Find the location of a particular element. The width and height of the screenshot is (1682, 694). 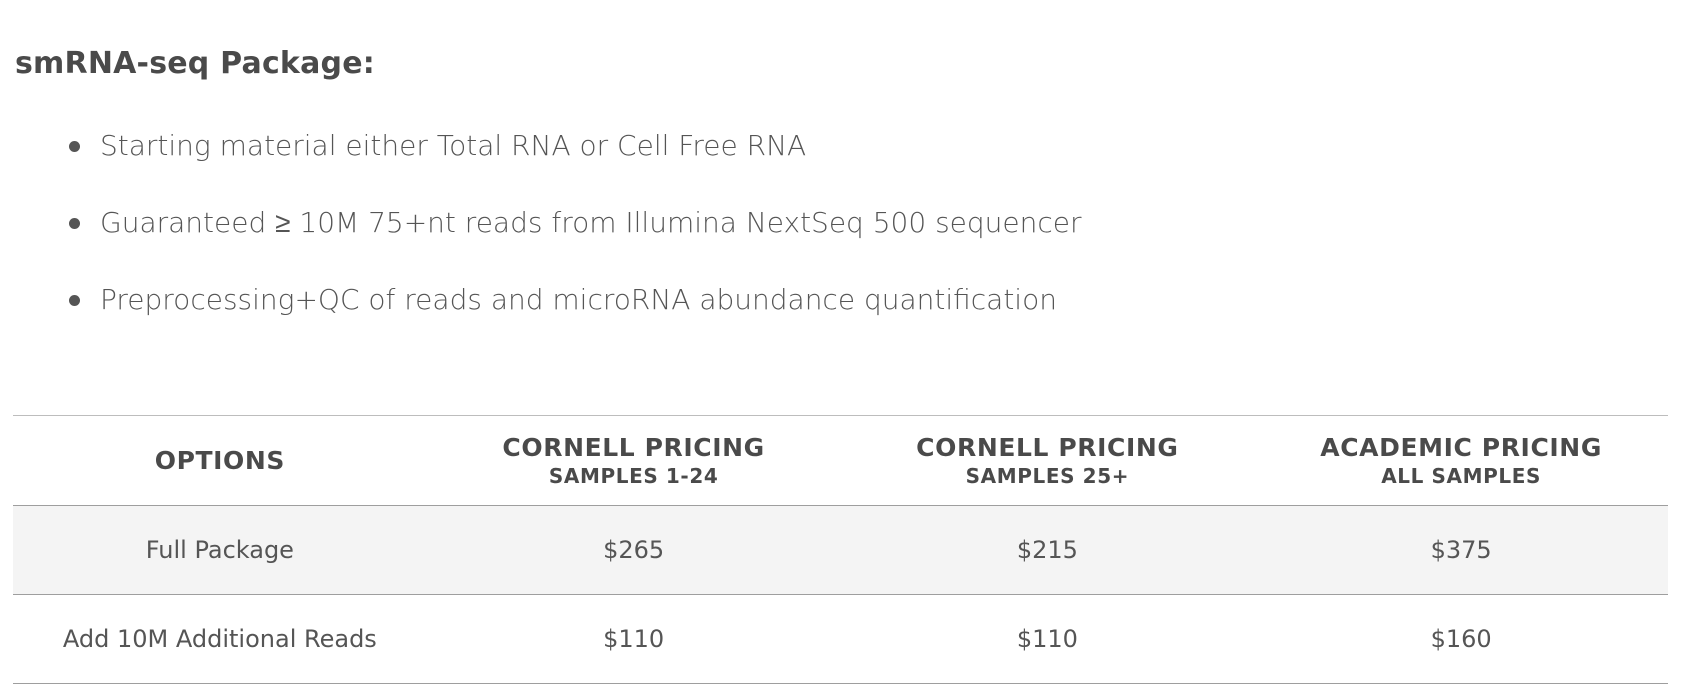

column-header-subtitle: SAMPLES 25+ is located at coordinates (1047, 475).